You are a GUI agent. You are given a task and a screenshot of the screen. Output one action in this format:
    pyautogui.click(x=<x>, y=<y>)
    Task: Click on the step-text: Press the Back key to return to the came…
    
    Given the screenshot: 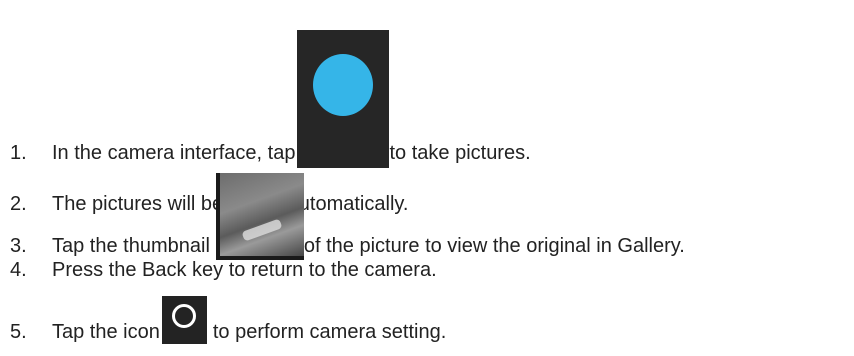 What is the action you would take?
    pyautogui.click(x=244, y=270)
    